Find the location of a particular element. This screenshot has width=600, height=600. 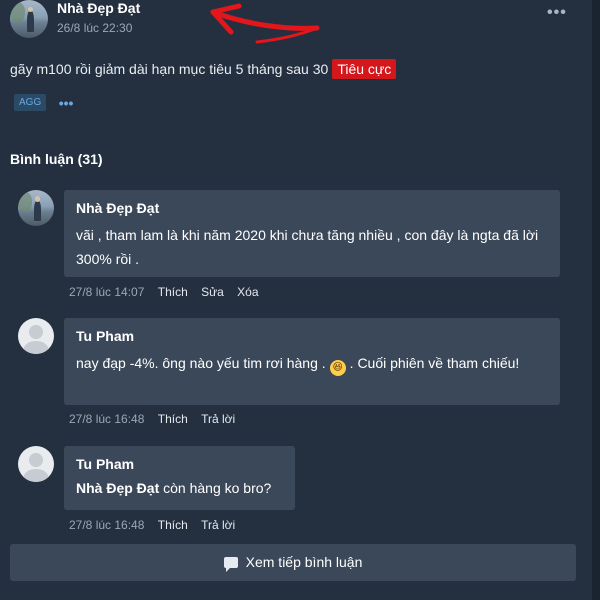

comment-text-part: còn hàng ko bro? is located at coordinates (217, 488).